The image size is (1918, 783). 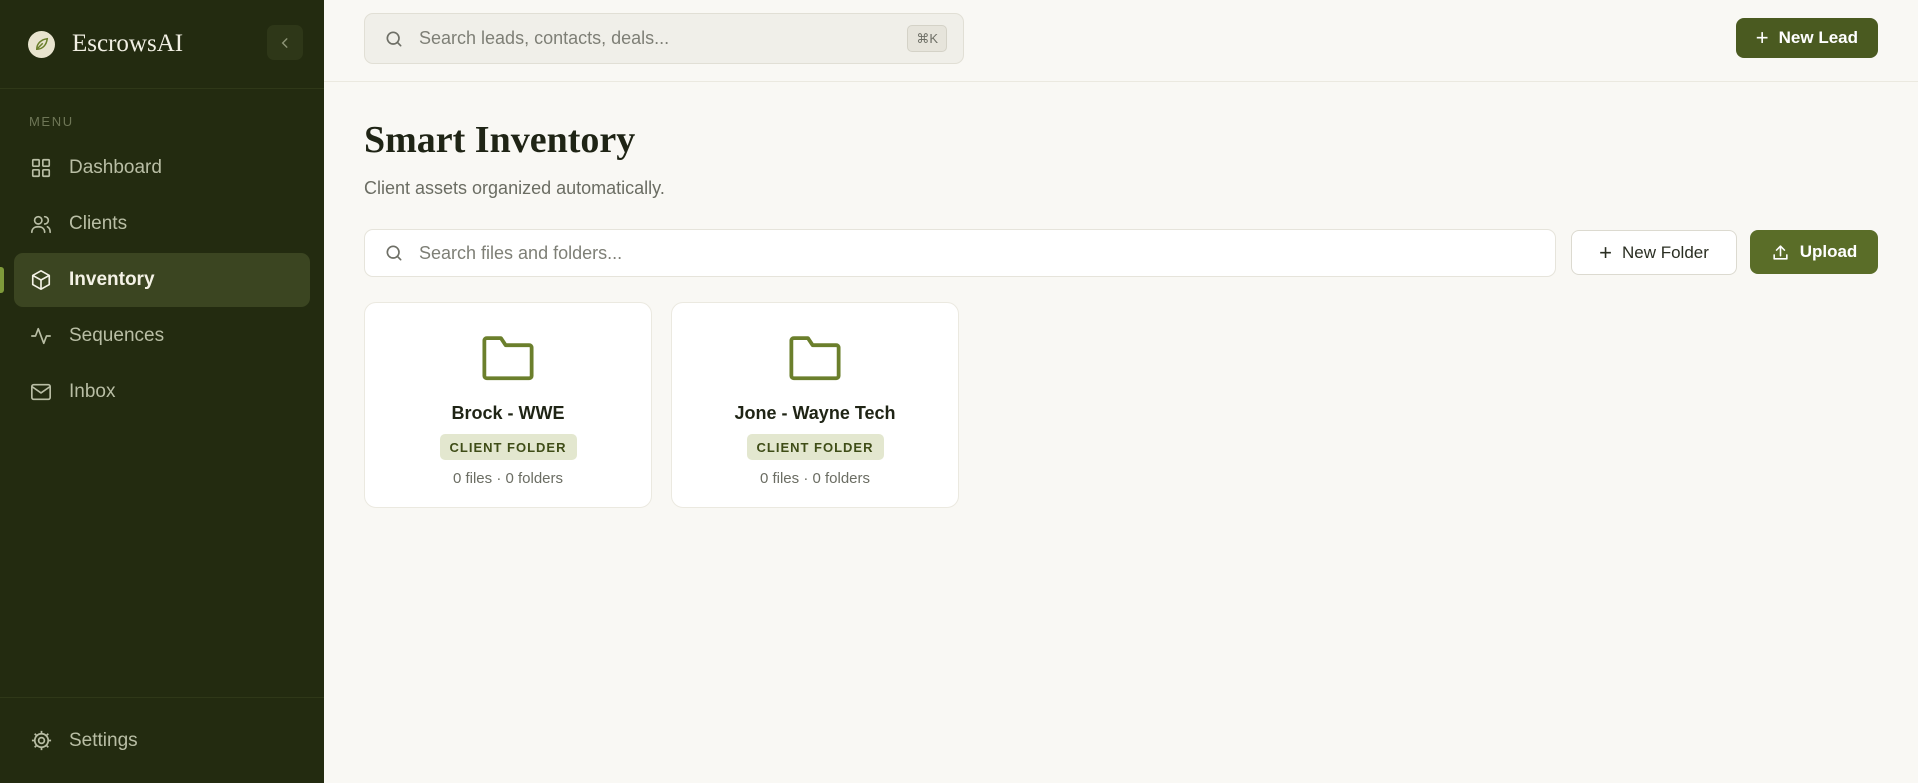 I want to click on upload-icon, so click(x=1780, y=252).